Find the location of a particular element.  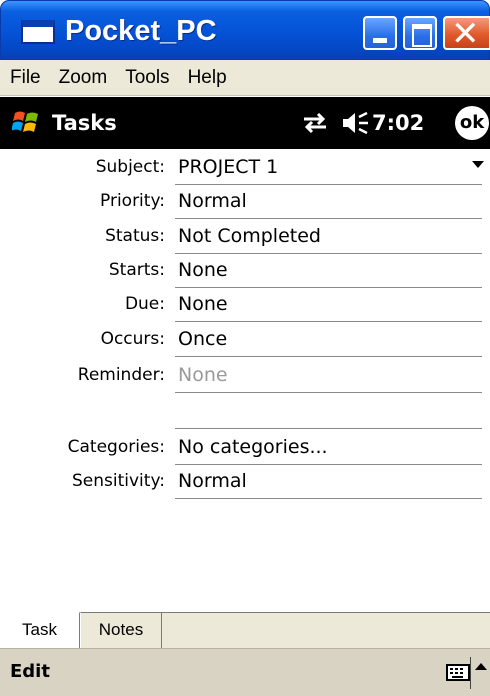

sensitivity-label: Sensitivity: is located at coordinates (118, 481).